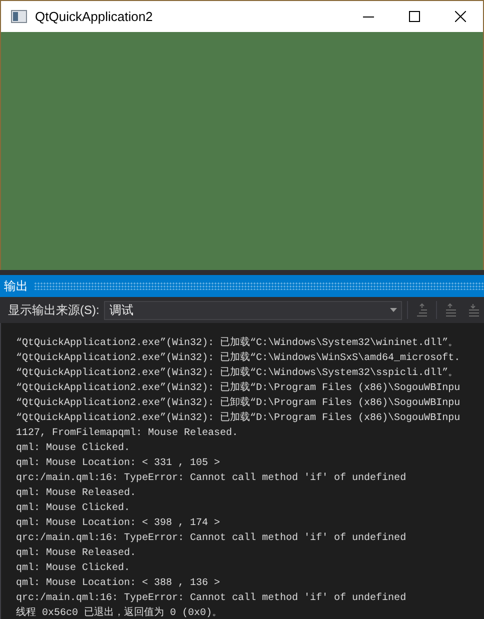 Image resolution: width=484 pixels, height=619 pixels. I want to click on log-line: qml: Mouse Location: < 331 , 105 >, so click(119, 463).